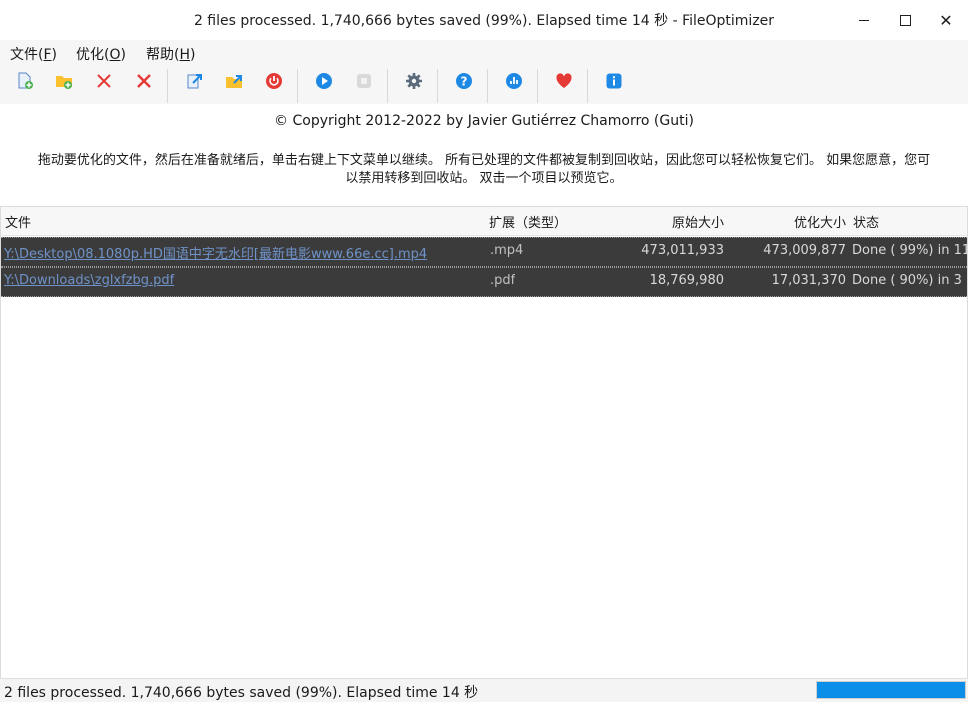 This screenshot has width=968, height=702. What do you see at coordinates (808, 280) in the screenshot?
I see `optimized-size-cell: 17,031,370` at bounding box center [808, 280].